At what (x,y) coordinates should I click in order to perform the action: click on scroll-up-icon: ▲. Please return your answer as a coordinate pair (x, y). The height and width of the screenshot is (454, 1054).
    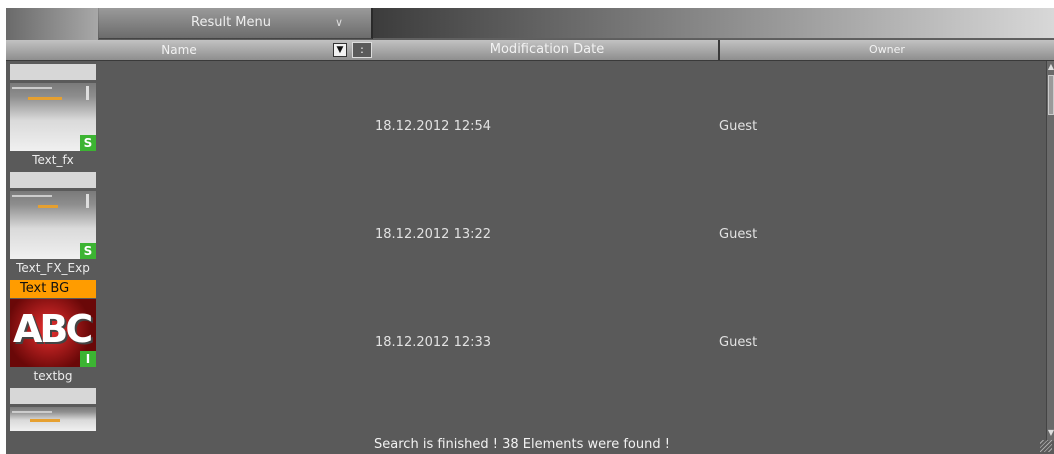
    Looking at the image, I should click on (1050, 67).